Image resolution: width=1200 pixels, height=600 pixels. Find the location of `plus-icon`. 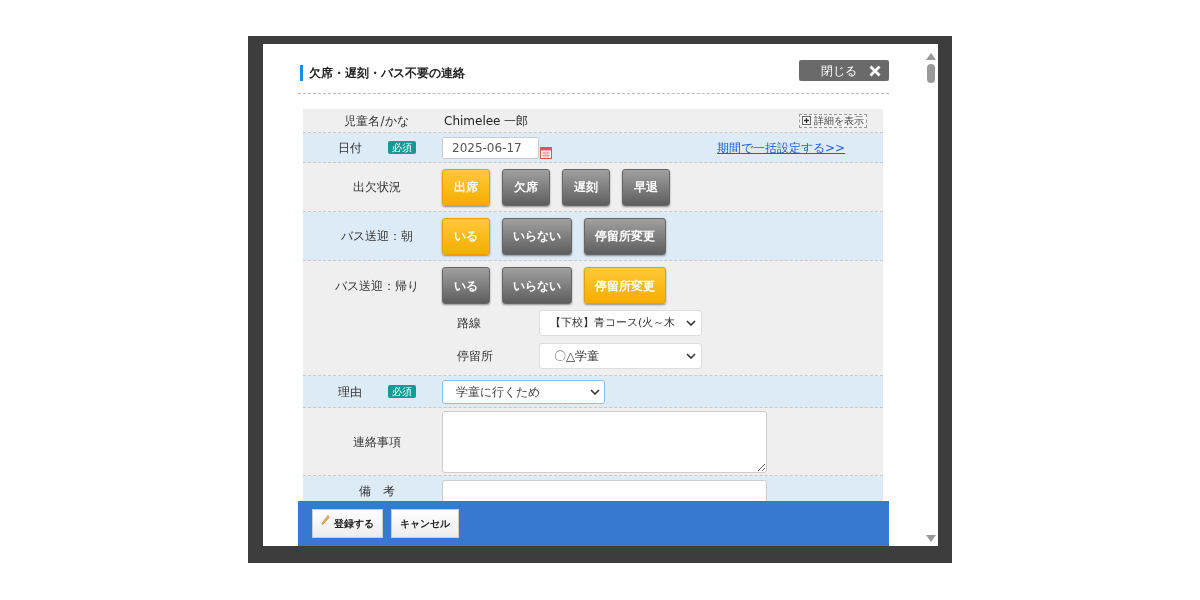

plus-icon is located at coordinates (806, 120).